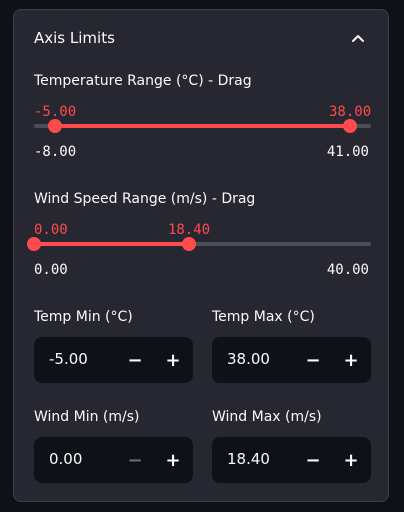 The height and width of the screenshot is (512, 404). I want to click on wind-high-value: 18.40, so click(189, 230).